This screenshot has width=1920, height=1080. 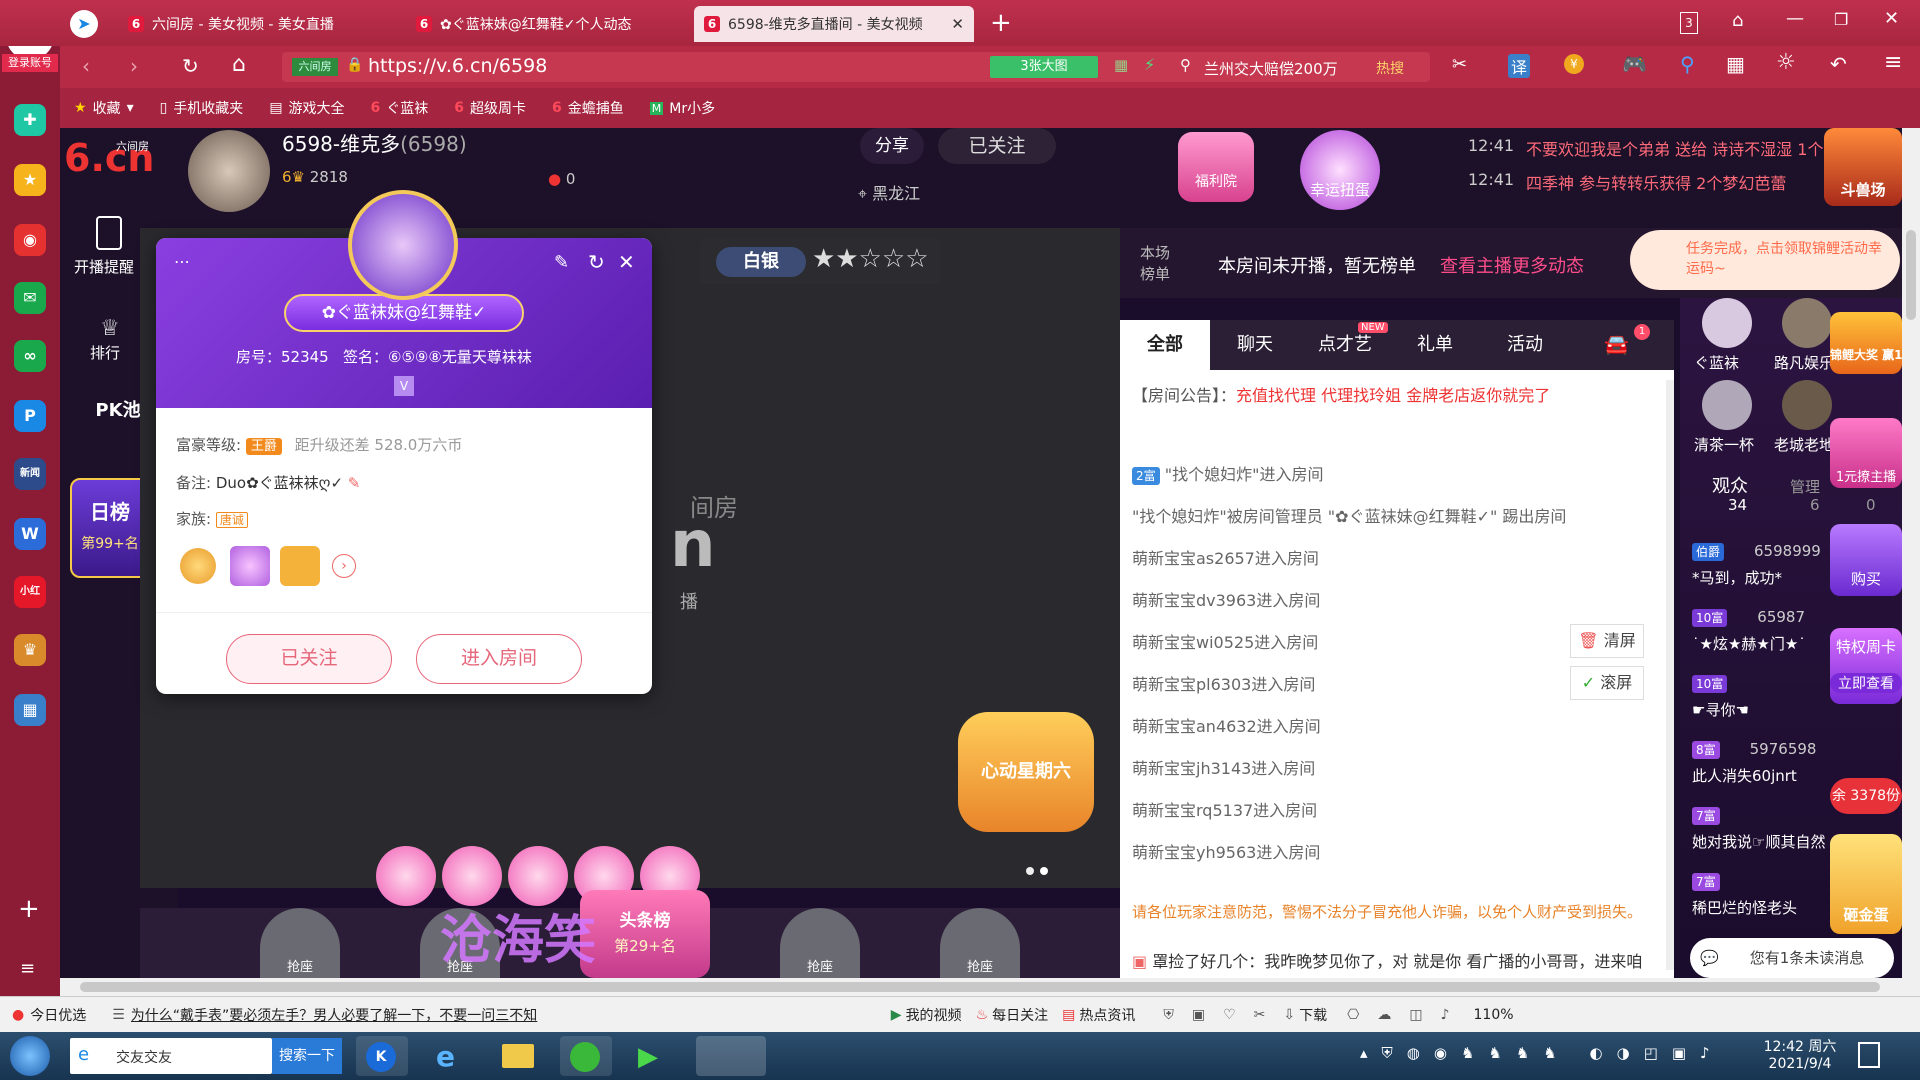 What do you see at coordinates (1891, 18) in the screenshot?
I see `close-window-icon: ✕` at bounding box center [1891, 18].